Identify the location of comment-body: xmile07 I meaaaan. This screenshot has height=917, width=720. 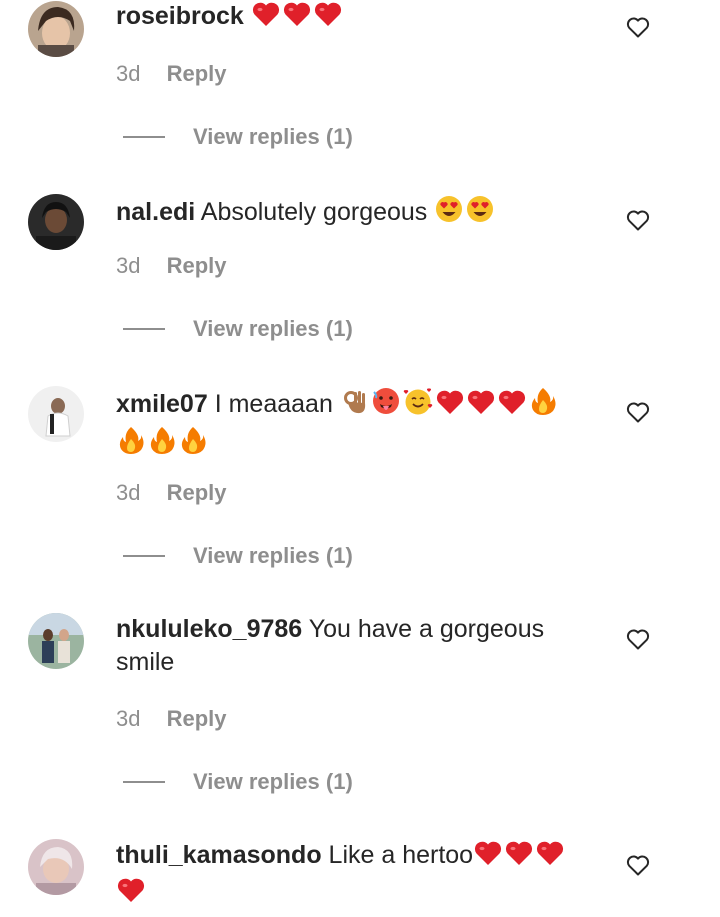
(356, 425).